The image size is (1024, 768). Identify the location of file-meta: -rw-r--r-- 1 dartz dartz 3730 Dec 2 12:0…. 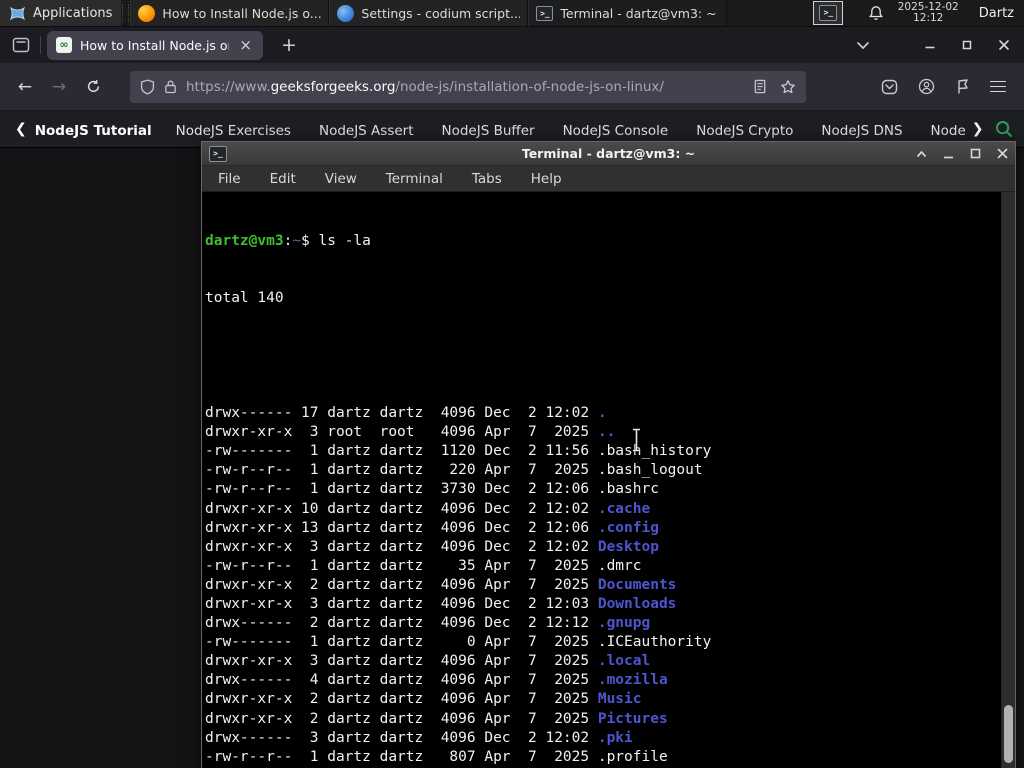
(401, 489).